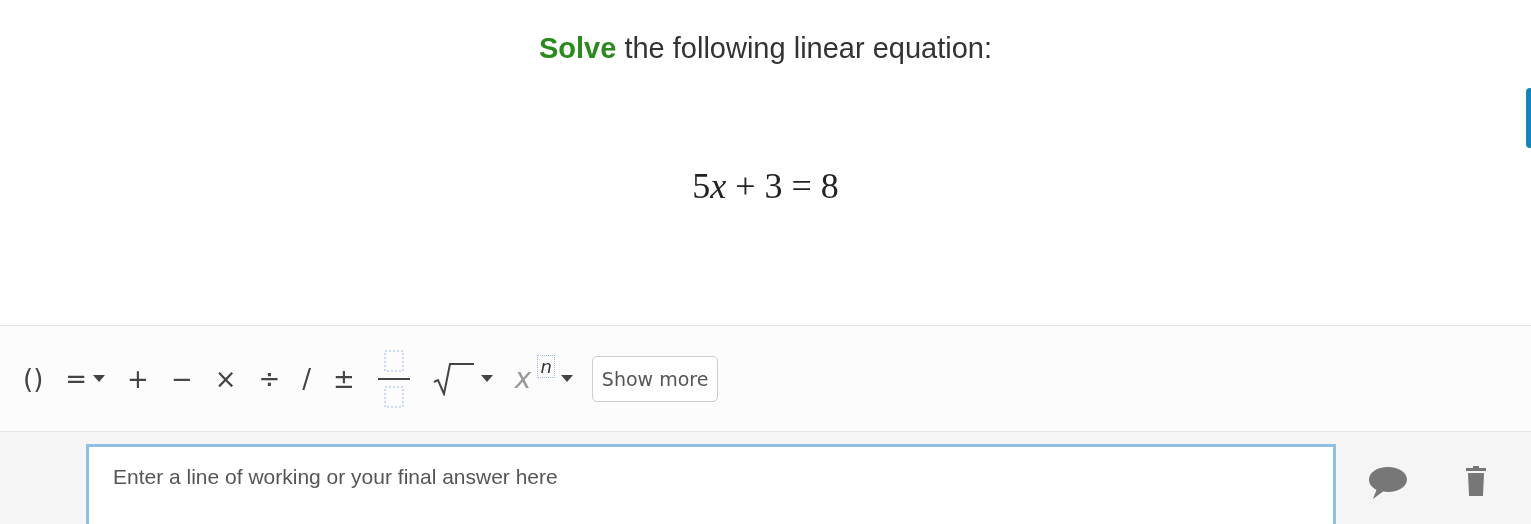 This screenshot has width=1531, height=524. Describe the element at coordinates (1528, 118) in the screenshot. I see `scrollbar-thumb` at that location.